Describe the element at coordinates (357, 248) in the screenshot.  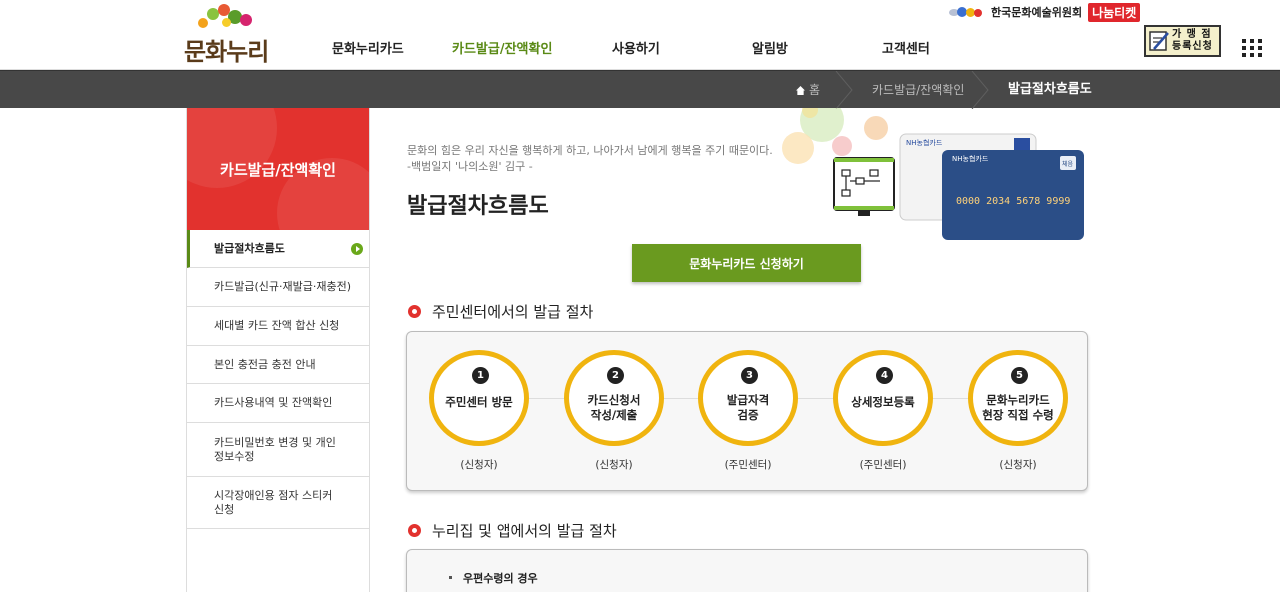
I see `arrow-right-icon` at that location.